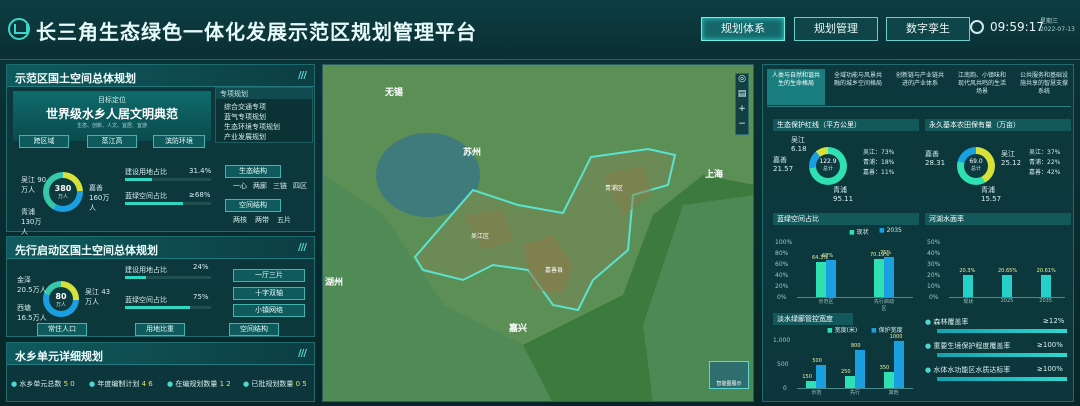 This screenshot has width=1080, height=406. Describe the element at coordinates (783, 164) in the screenshot. I see `redline-label: 嘉善 21.57` at that location.